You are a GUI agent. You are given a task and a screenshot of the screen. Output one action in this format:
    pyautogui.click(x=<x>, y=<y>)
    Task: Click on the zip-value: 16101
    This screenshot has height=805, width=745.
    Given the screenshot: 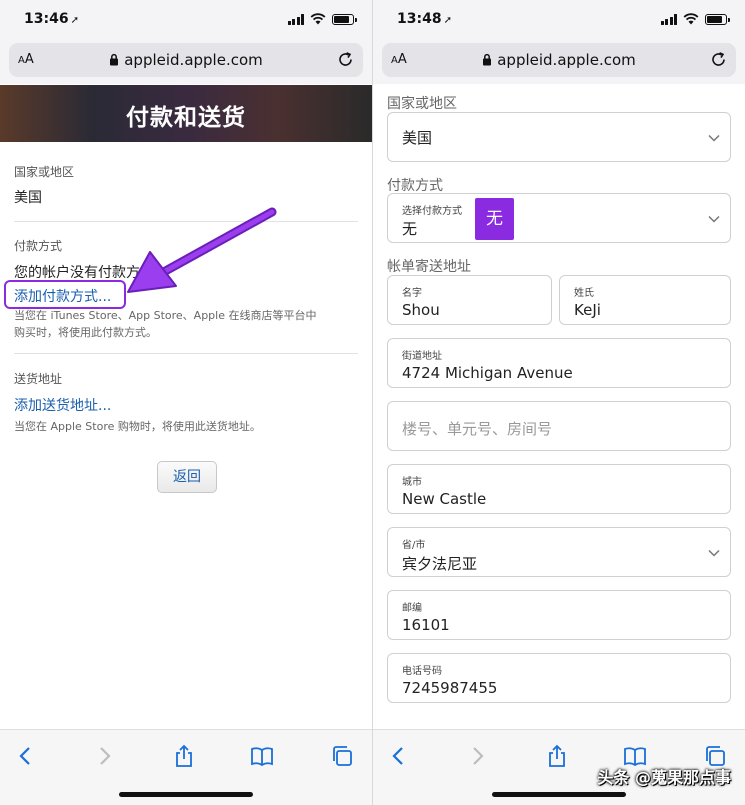 What is the action you would take?
    pyautogui.click(x=426, y=625)
    